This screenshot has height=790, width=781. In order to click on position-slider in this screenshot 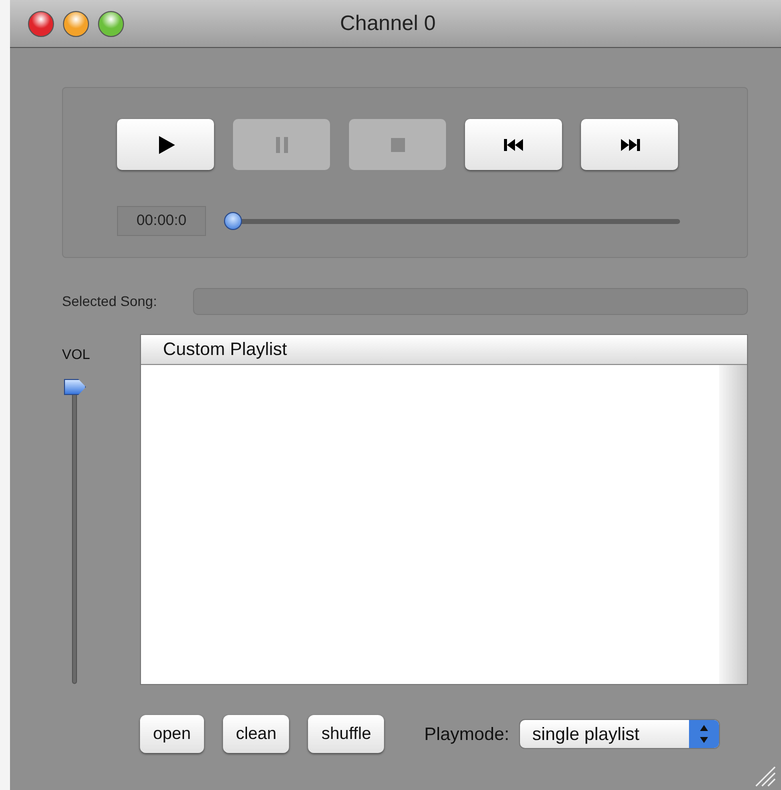, I will do `click(452, 221)`.